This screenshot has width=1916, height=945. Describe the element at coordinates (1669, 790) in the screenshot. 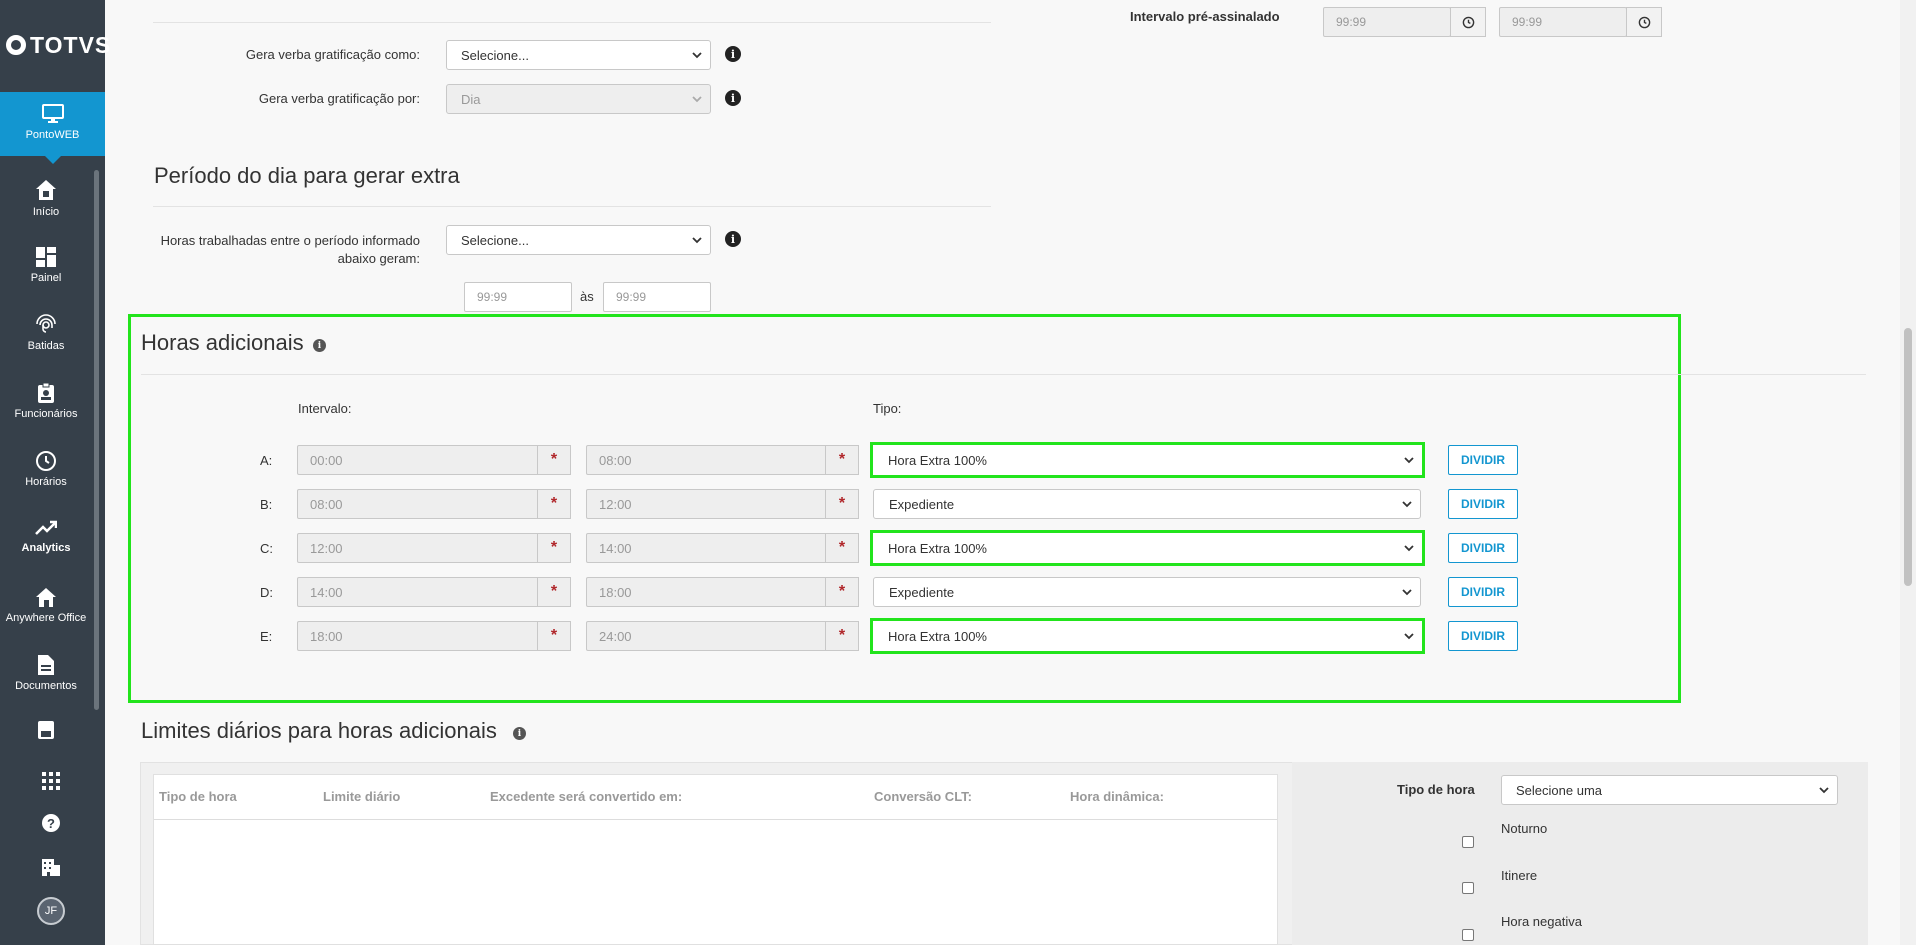

I see `tipo-hora-select: Selecione uma` at that location.